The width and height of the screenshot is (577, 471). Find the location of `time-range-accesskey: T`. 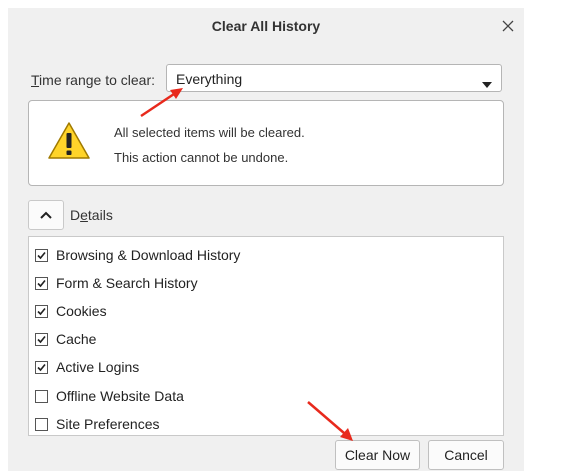

time-range-accesskey: T is located at coordinates (35, 80).